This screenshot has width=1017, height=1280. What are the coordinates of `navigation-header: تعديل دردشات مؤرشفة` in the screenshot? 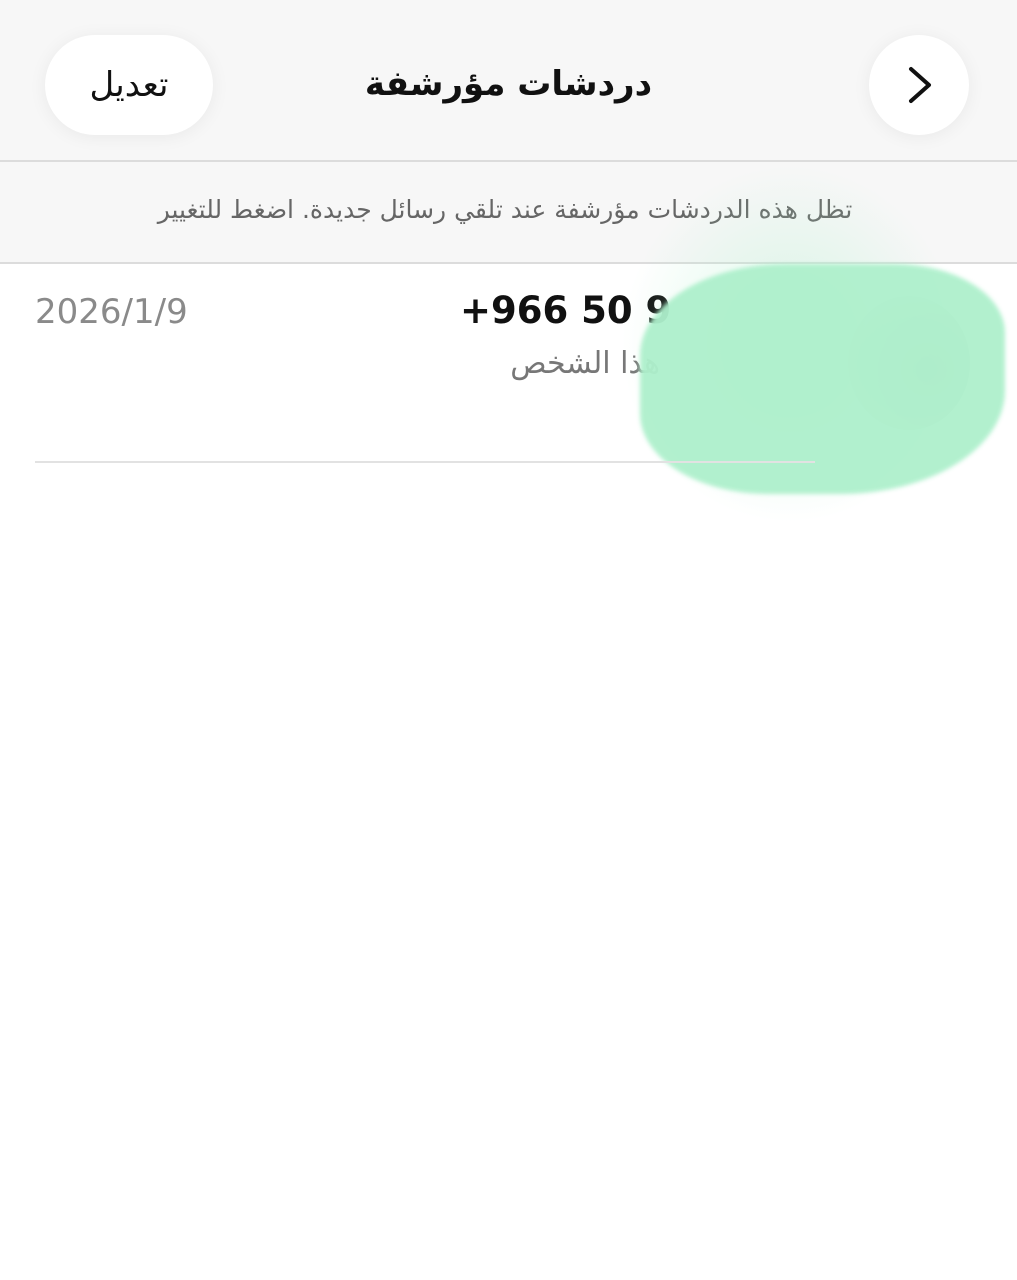 It's located at (508, 81).